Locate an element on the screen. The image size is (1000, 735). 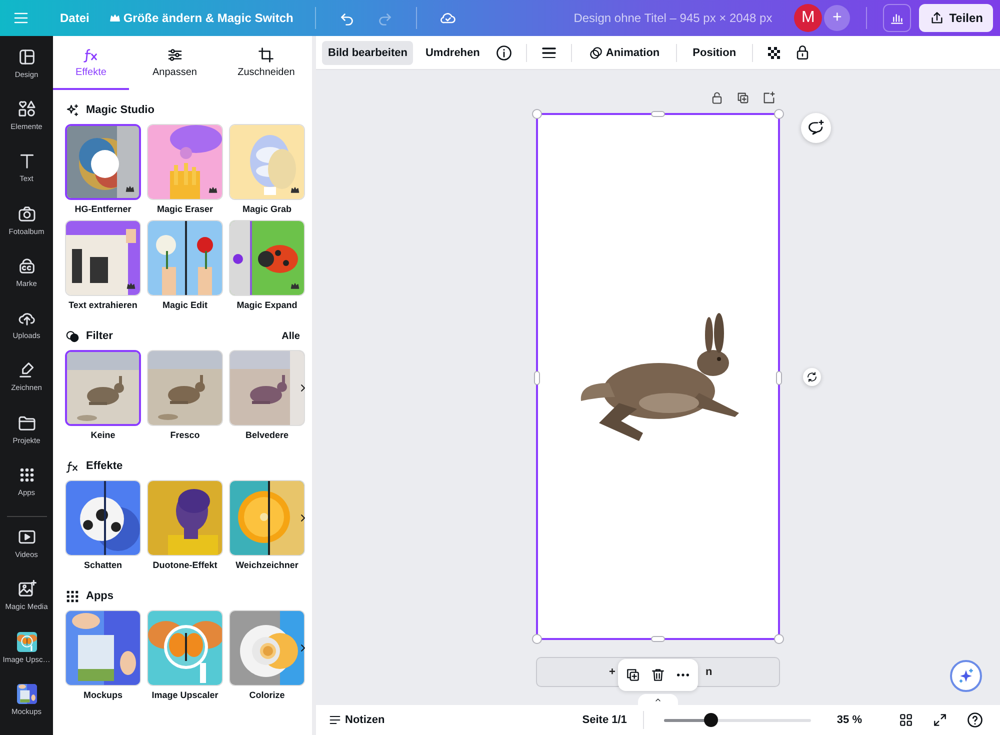
tile-label: Fresco is located at coordinates (185, 436).